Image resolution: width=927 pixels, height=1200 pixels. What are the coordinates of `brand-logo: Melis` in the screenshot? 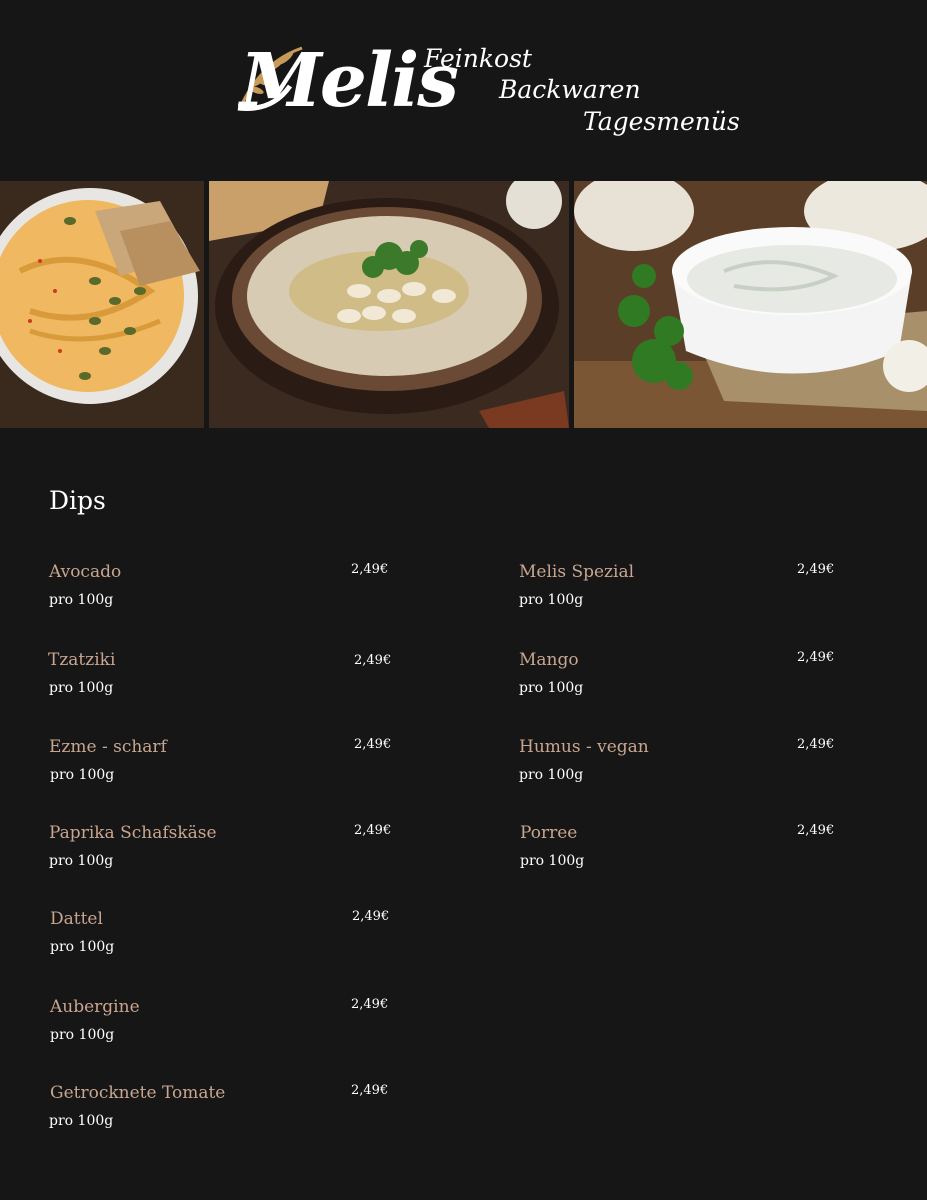 It's located at (345, 95).